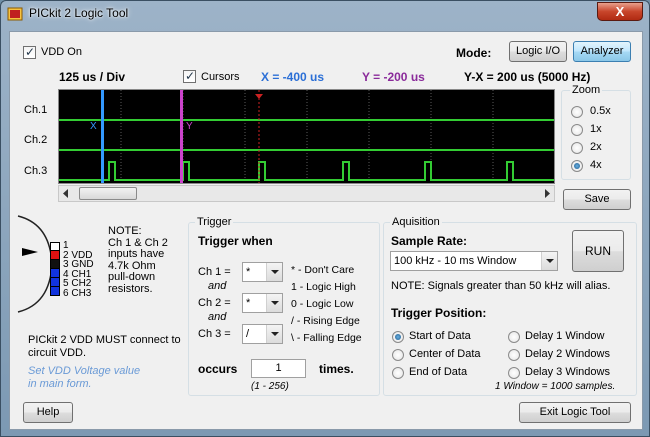 The image size is (650, 437). Describe the element at coordinates (416, 222) in the screenshot. I see `acquisition-title: Aquisition` at that location.